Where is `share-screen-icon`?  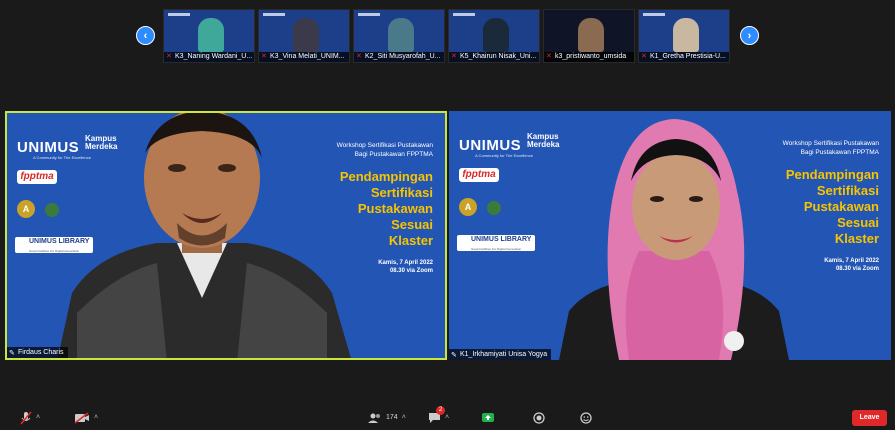 share-screen-icon is located at coordinates (488, 417).